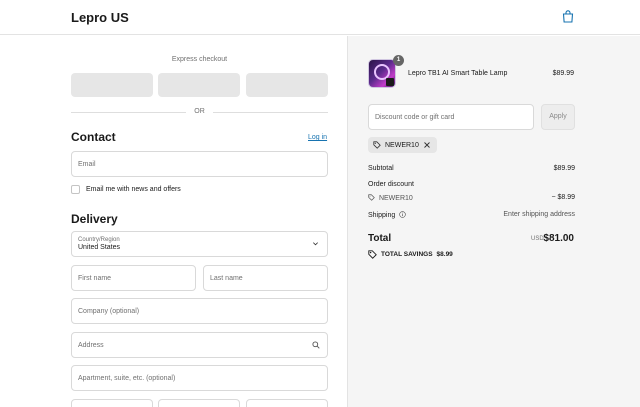 The image size is (640, 407). Describe the element at coordinates (199, 378) in the screenshot. I see `apartment-field: Apartment, suite, etc. (optional)` at that location.